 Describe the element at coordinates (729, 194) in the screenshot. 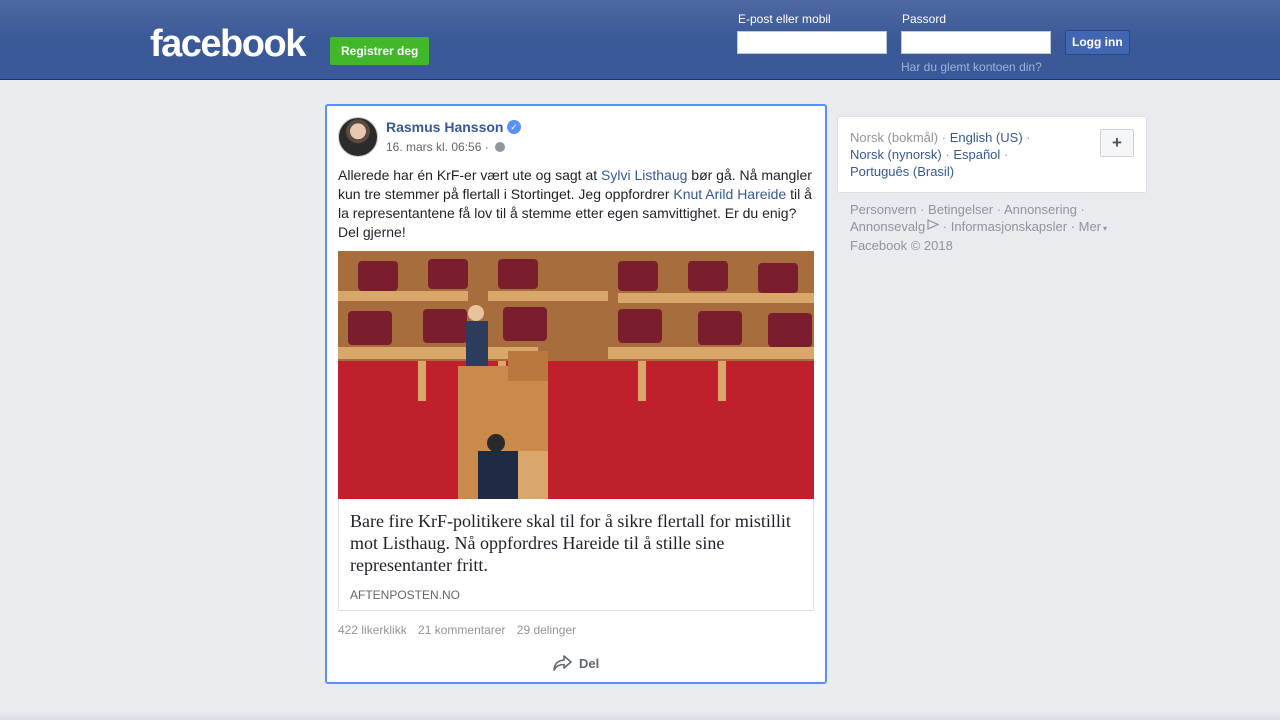

I see `mention-knut-arild-hareide: Knut Arild Hareide` at that location.